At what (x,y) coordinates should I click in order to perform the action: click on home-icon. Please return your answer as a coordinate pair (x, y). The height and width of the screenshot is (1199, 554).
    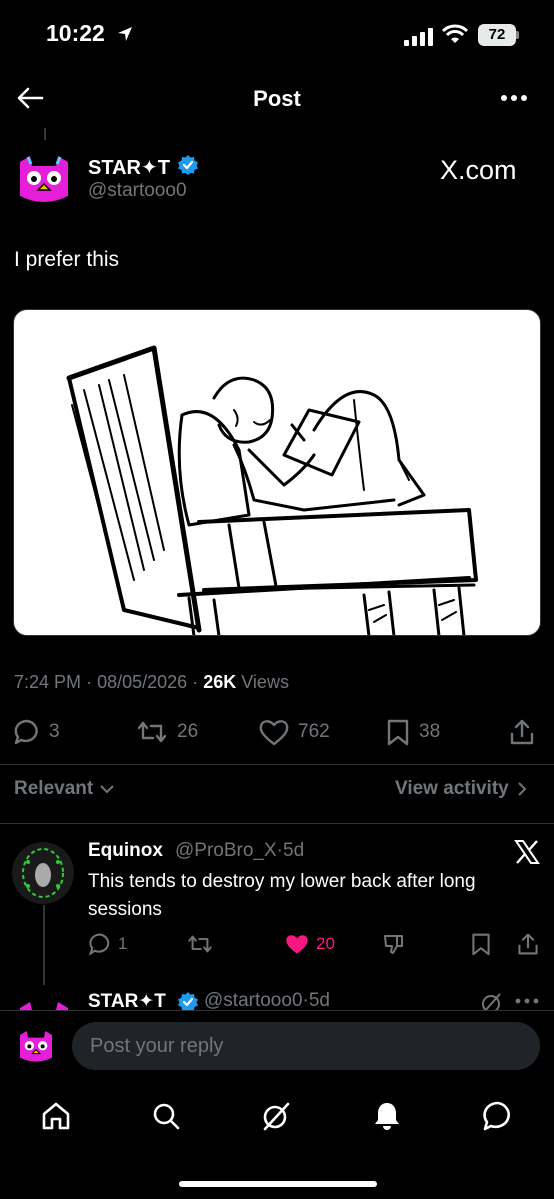
    Looking at the image, I should click on (56, 1116).